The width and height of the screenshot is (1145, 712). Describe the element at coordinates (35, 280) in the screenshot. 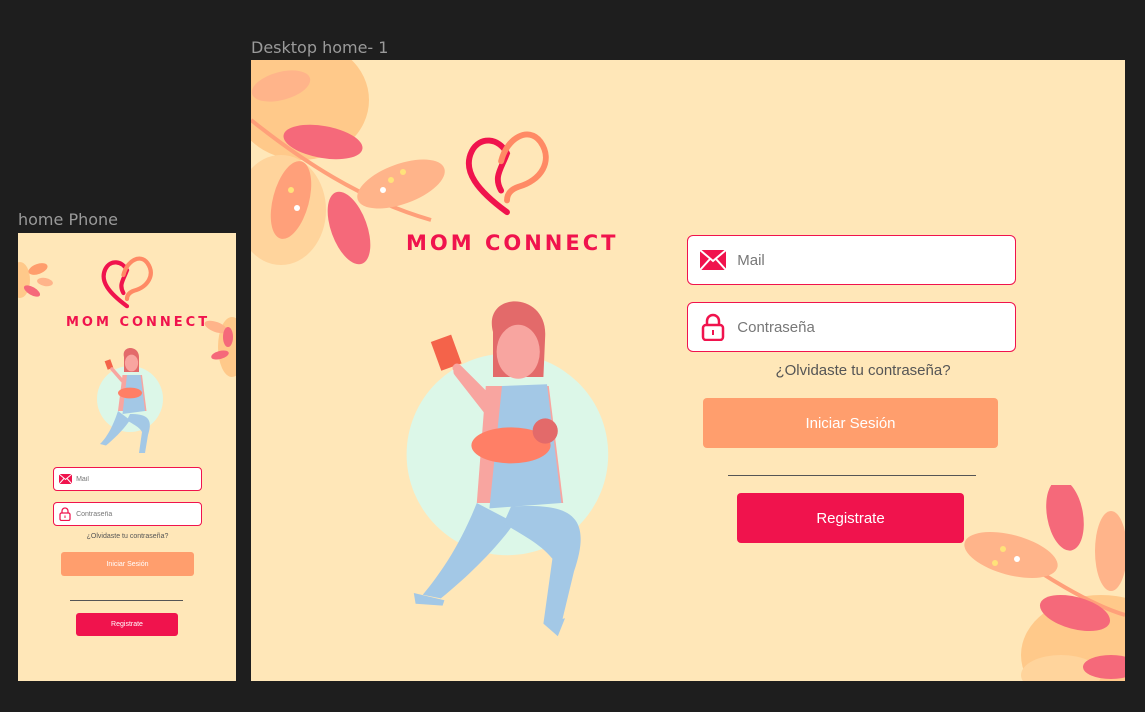

I see `leaf-decoration-top-left` at that location.